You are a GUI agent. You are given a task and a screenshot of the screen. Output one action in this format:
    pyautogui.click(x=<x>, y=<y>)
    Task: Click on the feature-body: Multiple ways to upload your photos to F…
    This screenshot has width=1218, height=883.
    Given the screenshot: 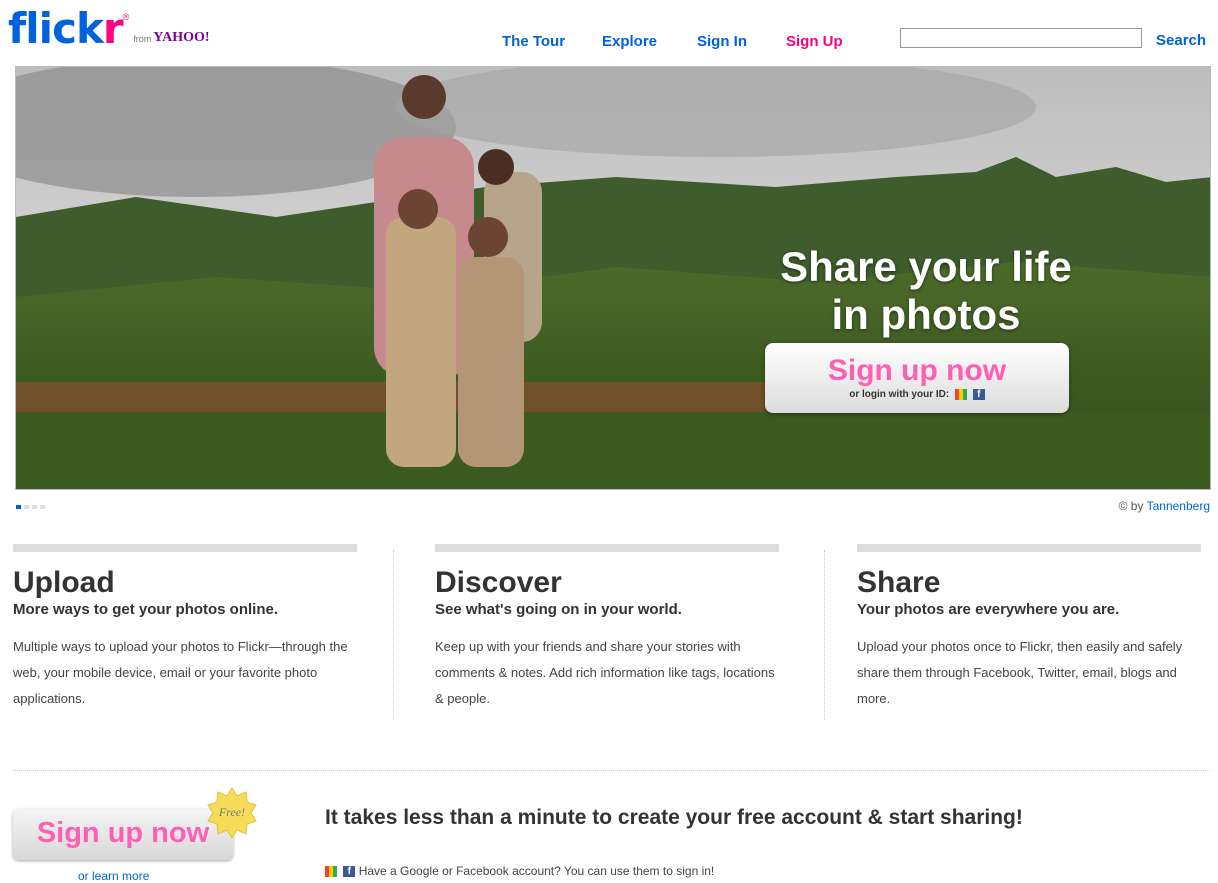 What is the action you would take?
    pyautogui.click(x=180, y=672)
    